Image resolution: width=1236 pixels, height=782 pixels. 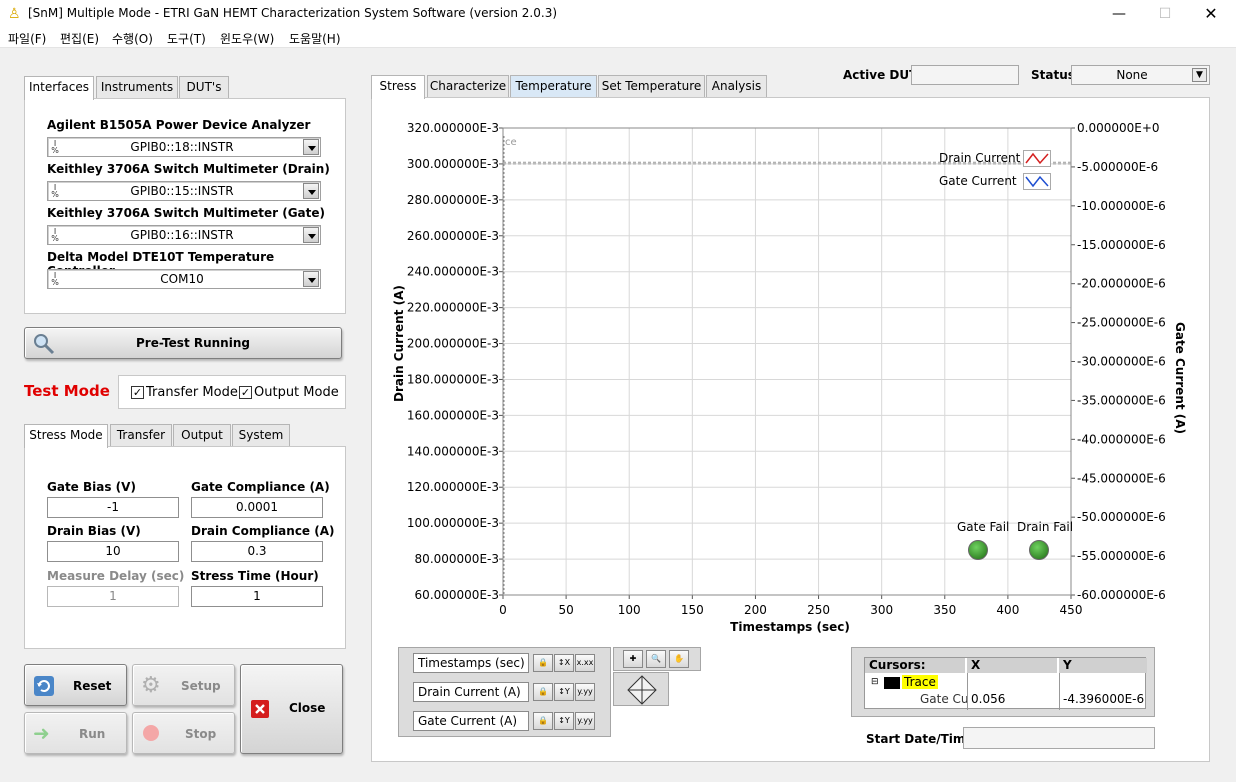 I want to click on legend-gate-swatch, so click(x=1037, y=181).